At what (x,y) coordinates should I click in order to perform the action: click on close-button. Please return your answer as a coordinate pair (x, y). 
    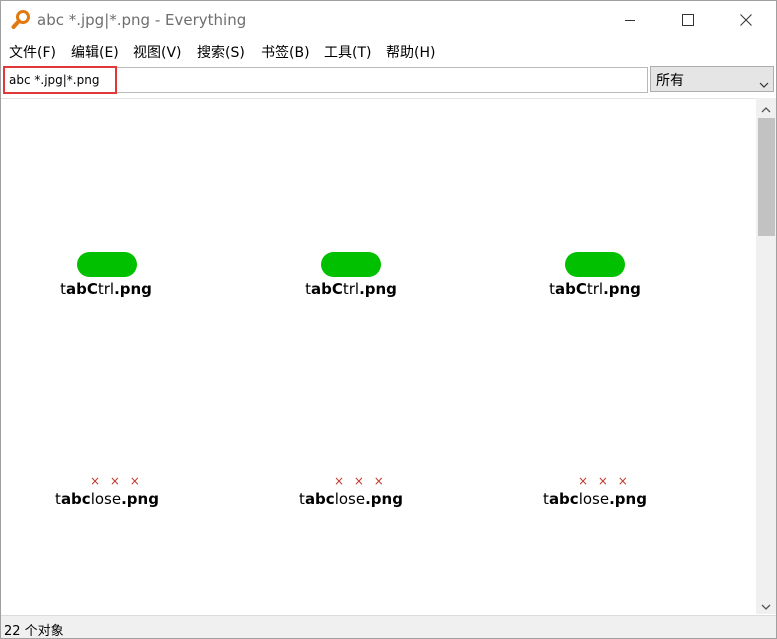
    Looking at the image, I should click on (746, 20).